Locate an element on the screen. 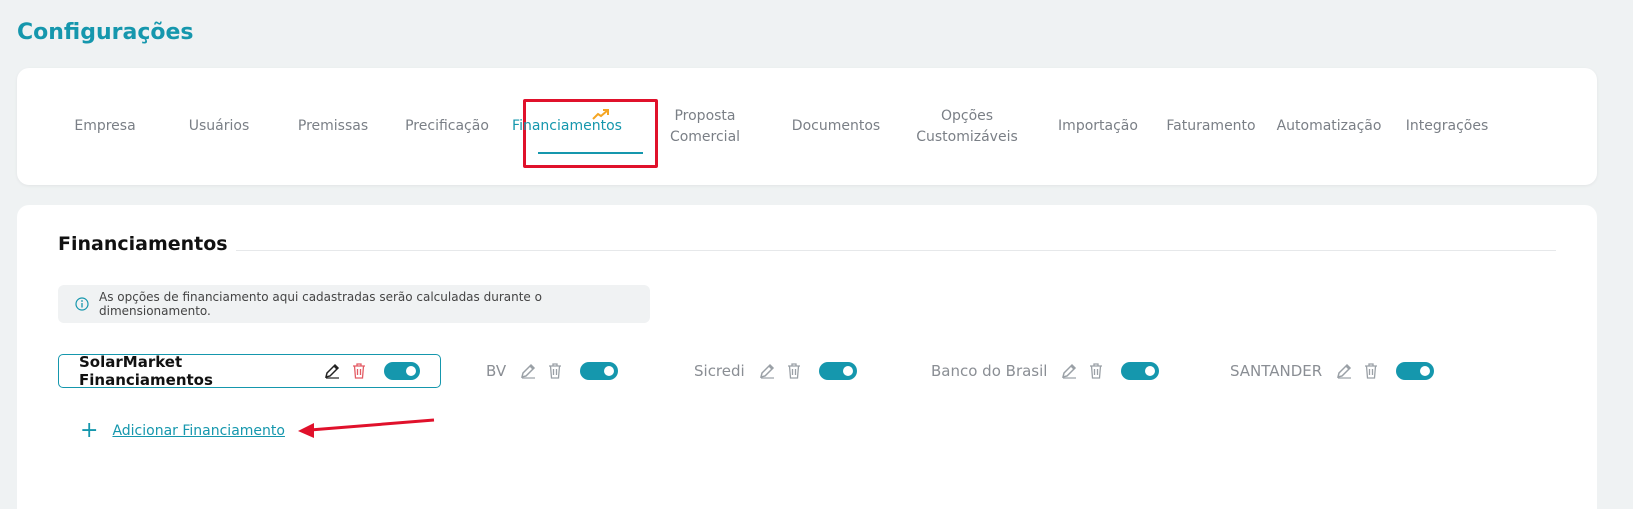 The image size is (1633, 509). tab-importacao: Importação is located at coordinates (1098, 126).